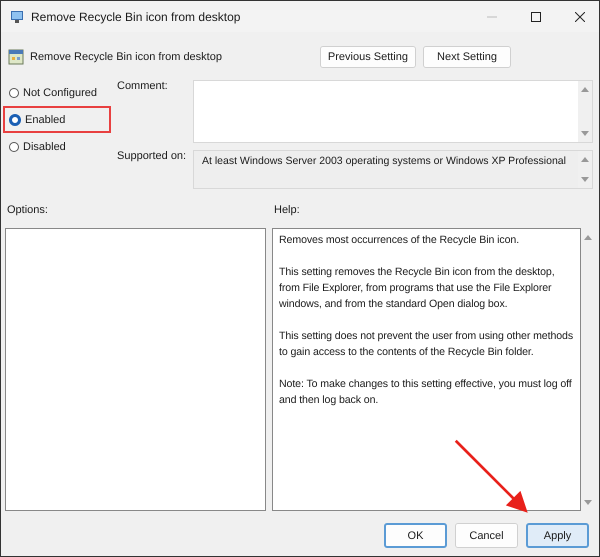 The width and height of the screenshot is (600, 557). What do you see at coordinates (426, 392) in the screenshot?
I see `help-paragraph: Note: To make changes to this setting effective, you must log off and then log back on.` at bounding box center [426, 392].